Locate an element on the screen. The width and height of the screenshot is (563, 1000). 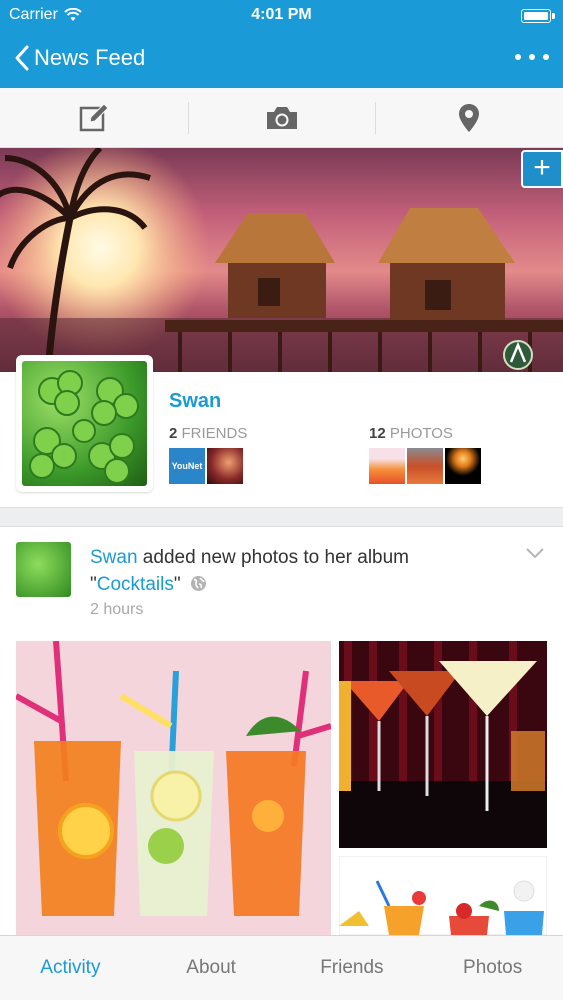
tropical-drinks-image is located at coordinates (443, 895).